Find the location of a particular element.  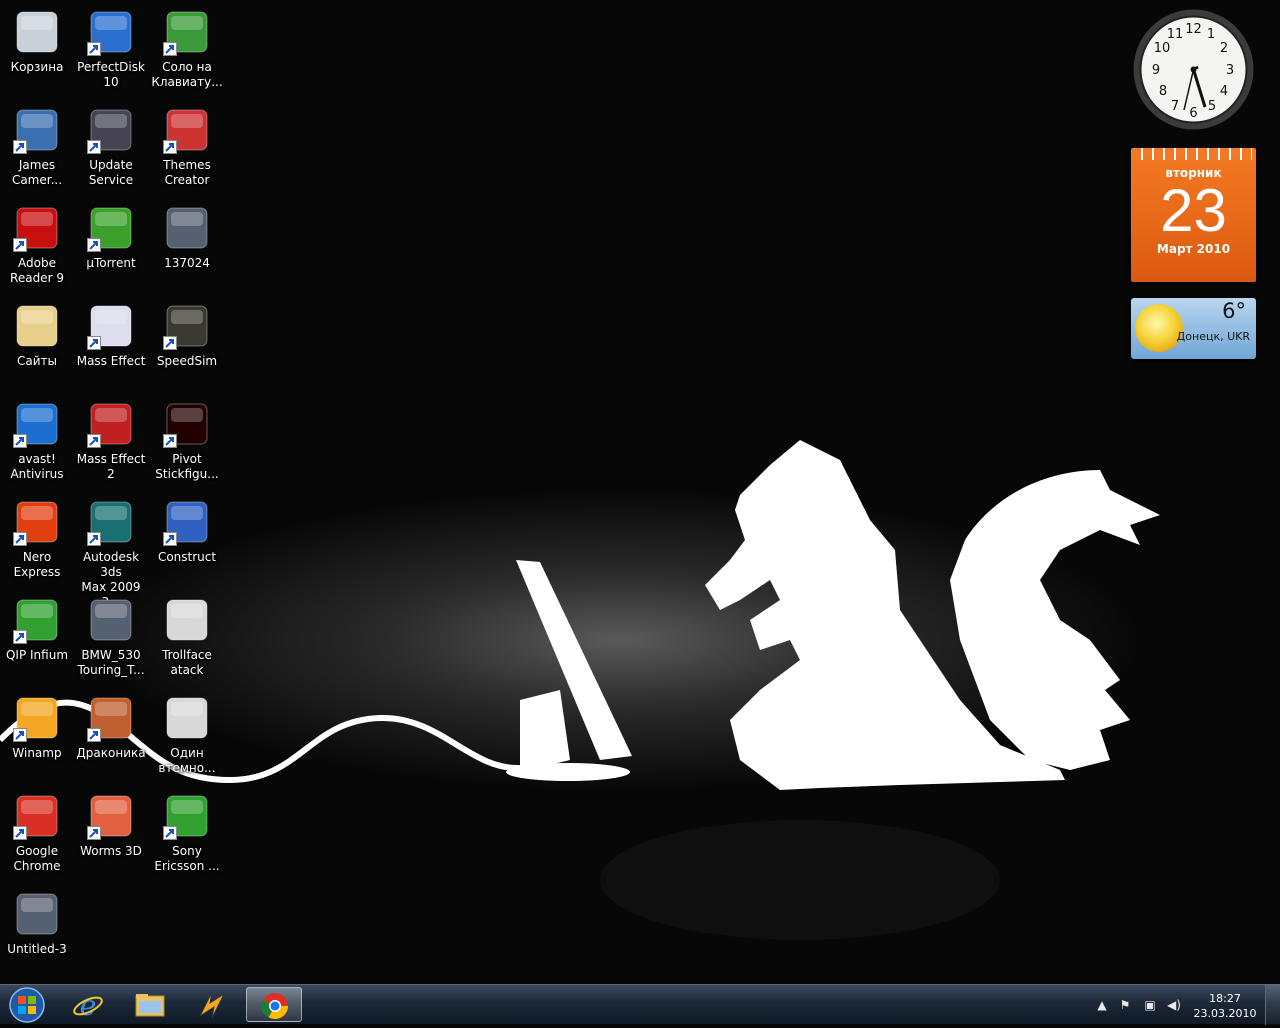

svg-text: 3 is located at coordinates (1230, 70).